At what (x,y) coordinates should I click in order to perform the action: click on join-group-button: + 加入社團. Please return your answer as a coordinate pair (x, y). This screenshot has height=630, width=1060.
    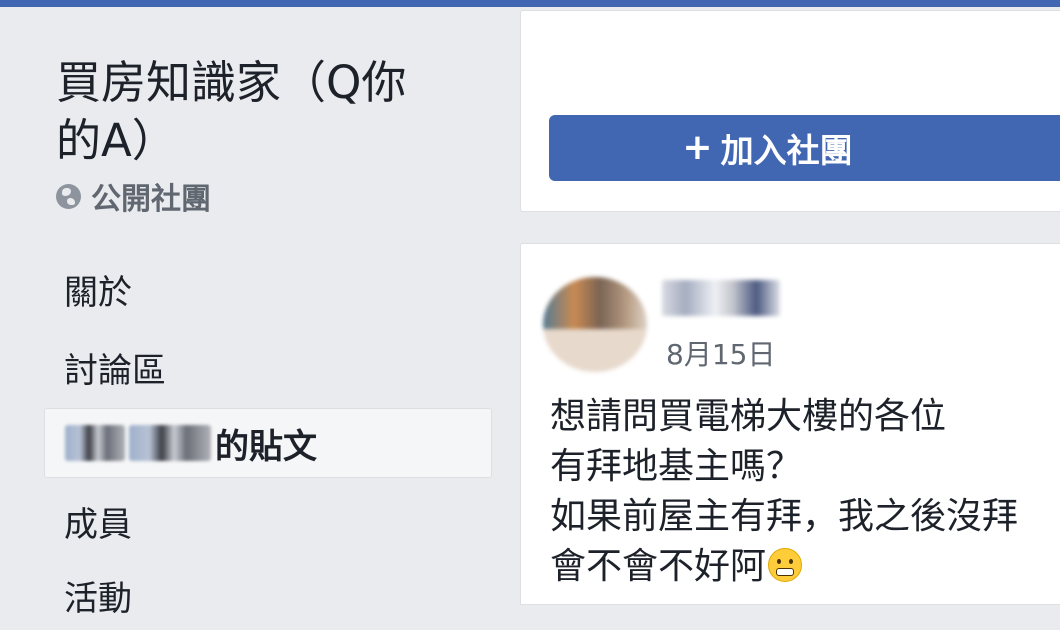
    Looking at the image, I should click on (804, 148).